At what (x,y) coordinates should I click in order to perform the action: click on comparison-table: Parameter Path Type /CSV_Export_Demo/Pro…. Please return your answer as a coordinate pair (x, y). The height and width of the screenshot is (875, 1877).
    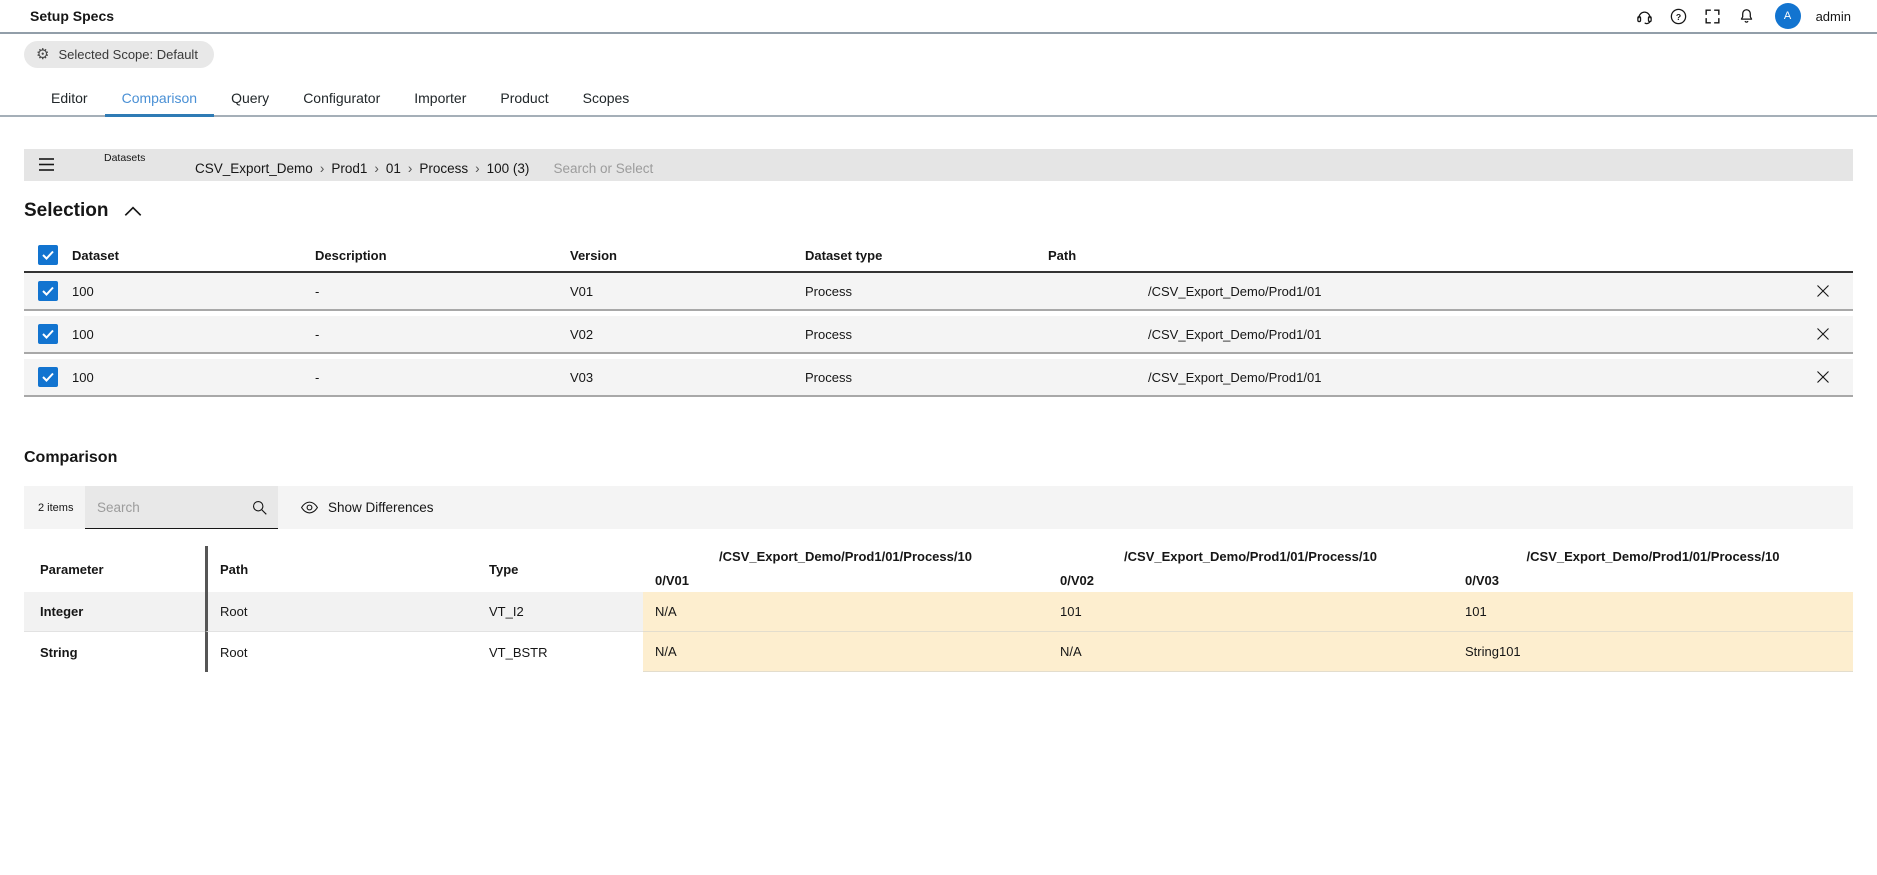
    Looking at the image, I should click on (938, 609).